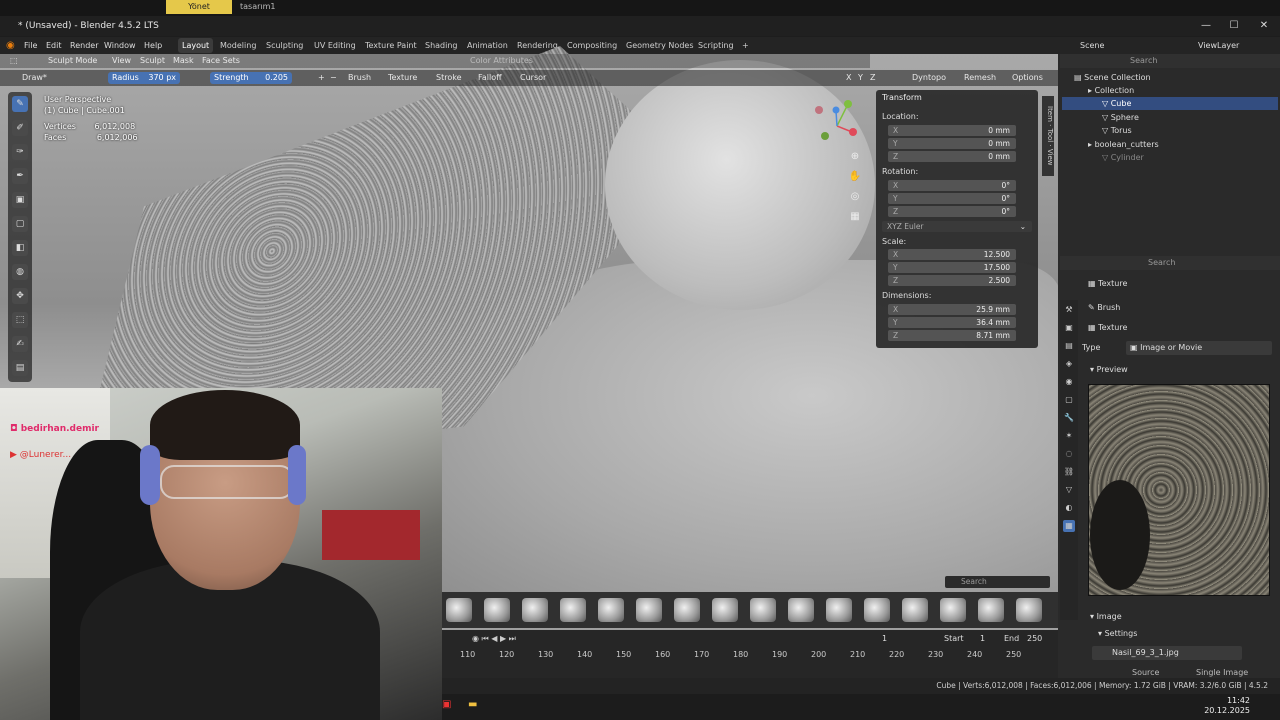 This screenshot has width=1280, height=720. What do you see at coordinates (957, 226) in the screenshot?
I see `rotation-mode-dropdown: XYZ Euler ⌄` at bounding box center [957, 226].